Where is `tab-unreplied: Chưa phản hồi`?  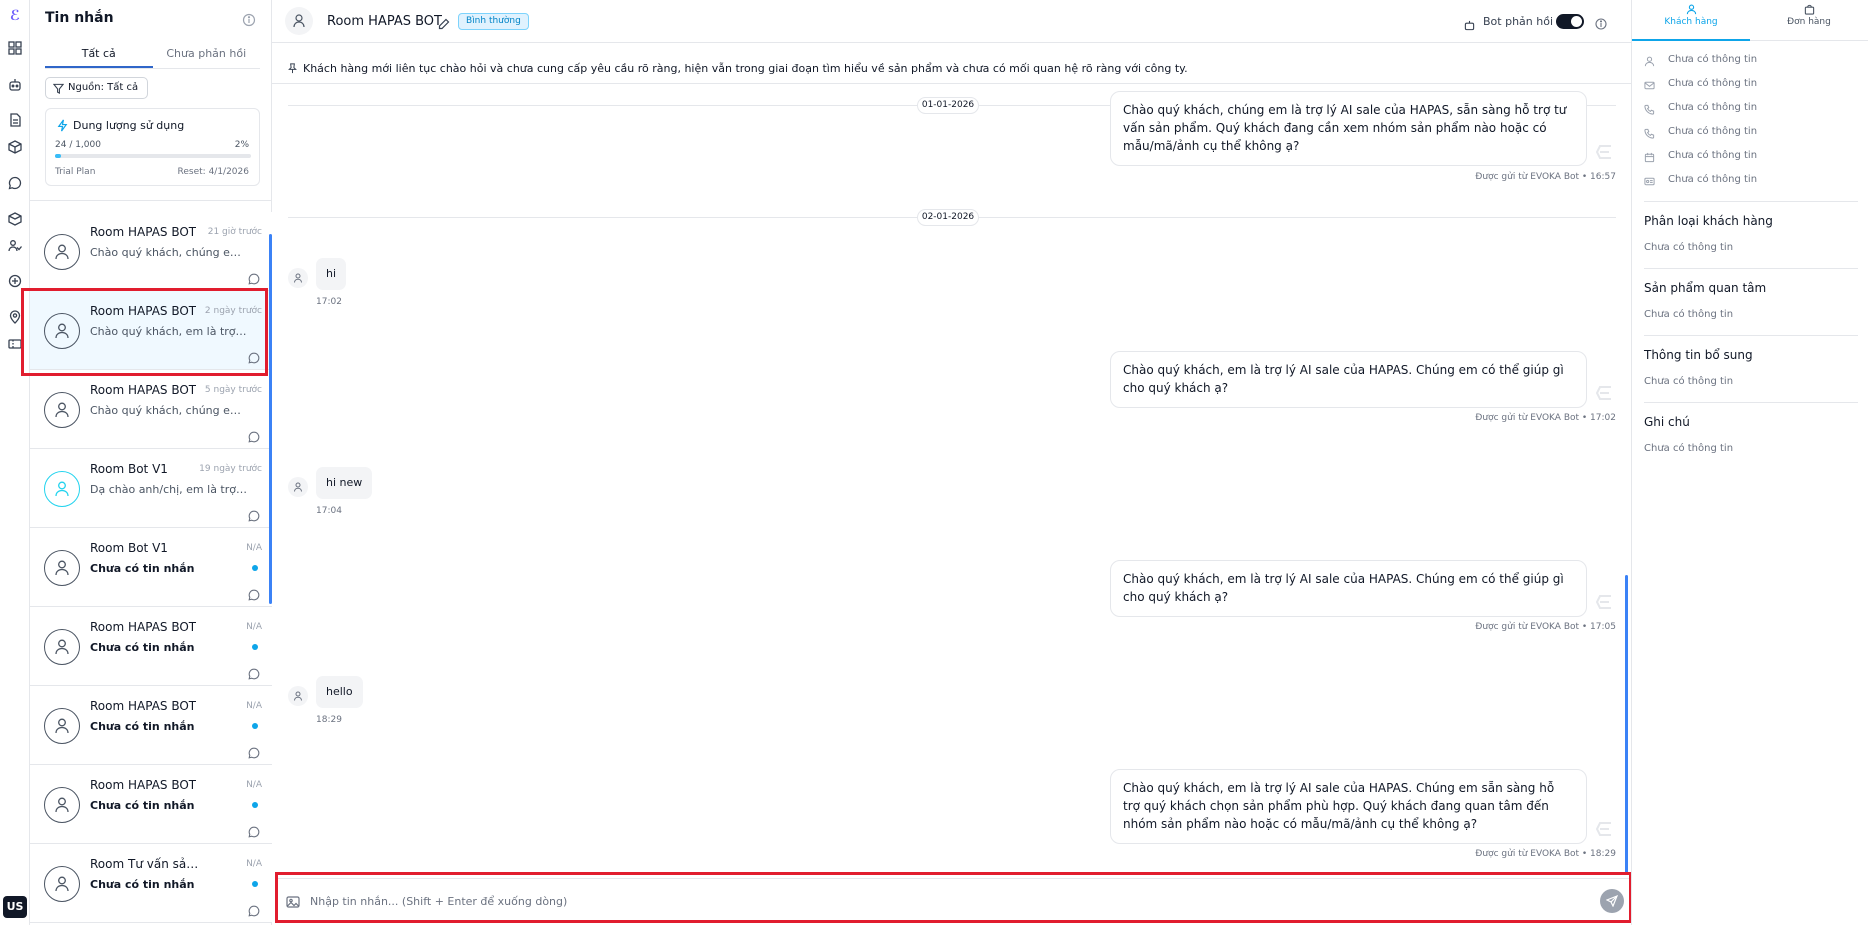 tab-unreplied: Chưa phản hồi is located at coordinates (207, 55).